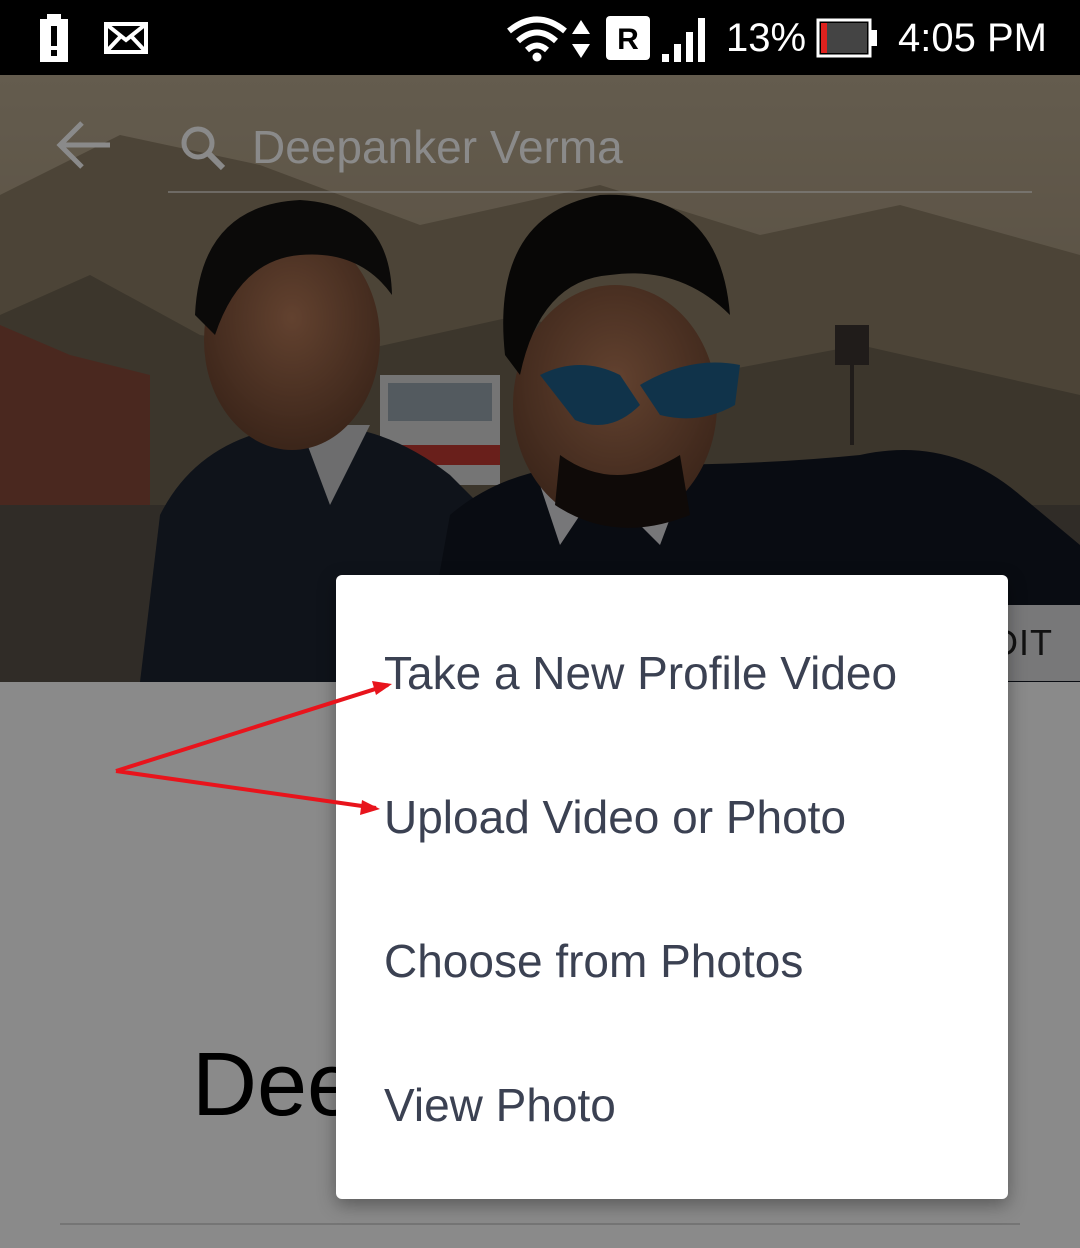 The width and height of the screenshot is (1080, 1248). I want to click on menu-item-choose-from-photos: Choose from Photos, so click(672, 959).